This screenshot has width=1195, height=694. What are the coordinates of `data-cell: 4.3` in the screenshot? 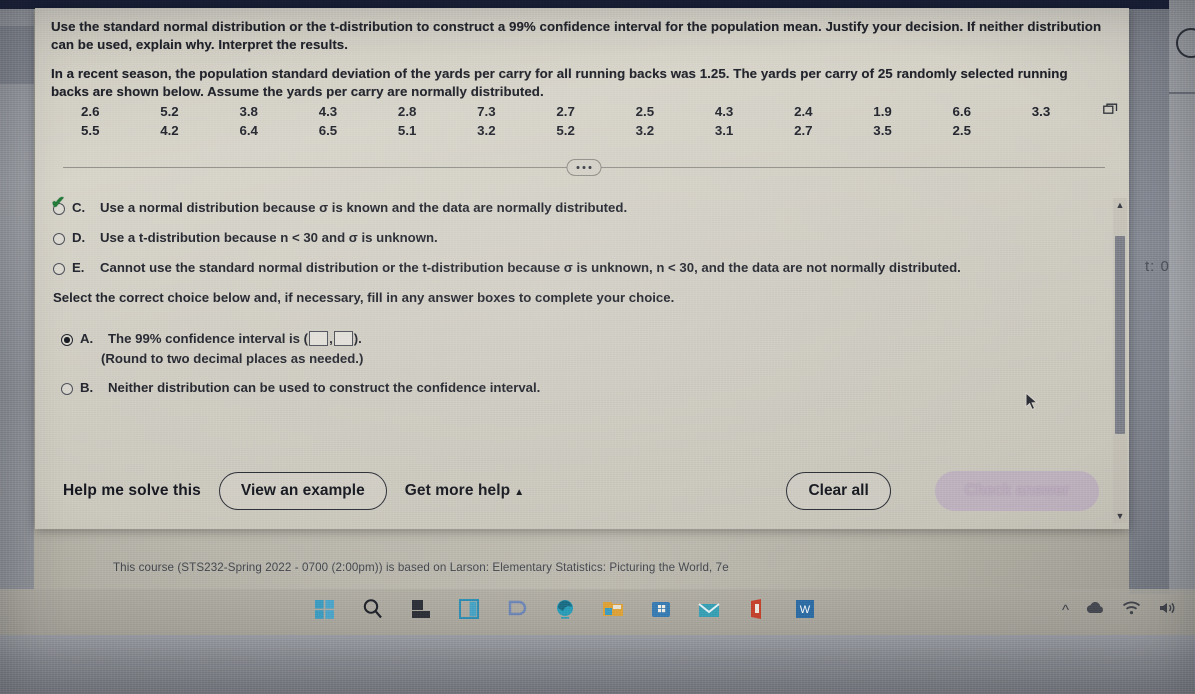 It's located at (724, 111).